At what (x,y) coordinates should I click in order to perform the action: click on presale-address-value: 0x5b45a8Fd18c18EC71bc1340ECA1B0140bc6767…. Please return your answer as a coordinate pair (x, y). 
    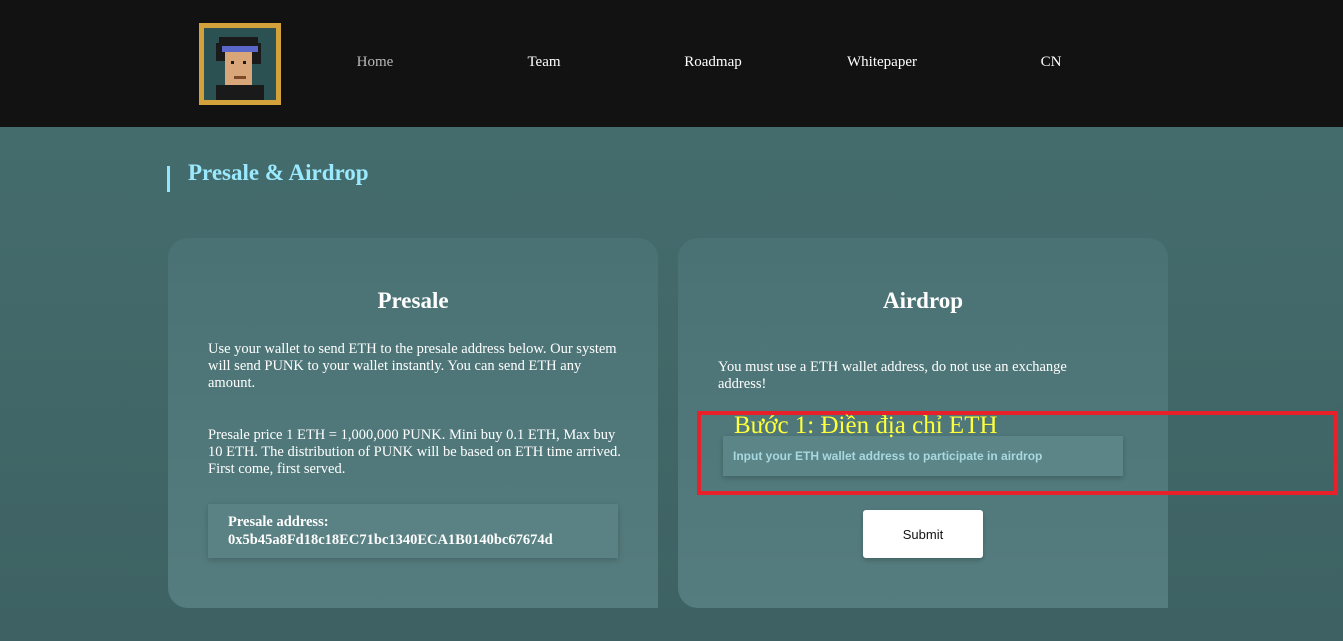
    Looking at the image, I should click on (390, 540).